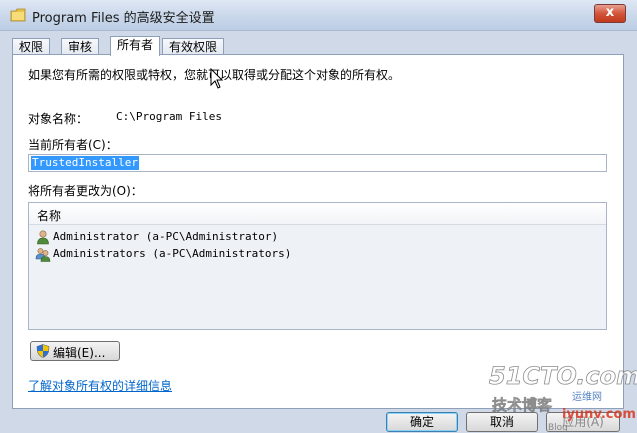 This screenshot has width=637, height=433. I want to click on current-owner-field: TrustedInstaller, so click(317, 163).